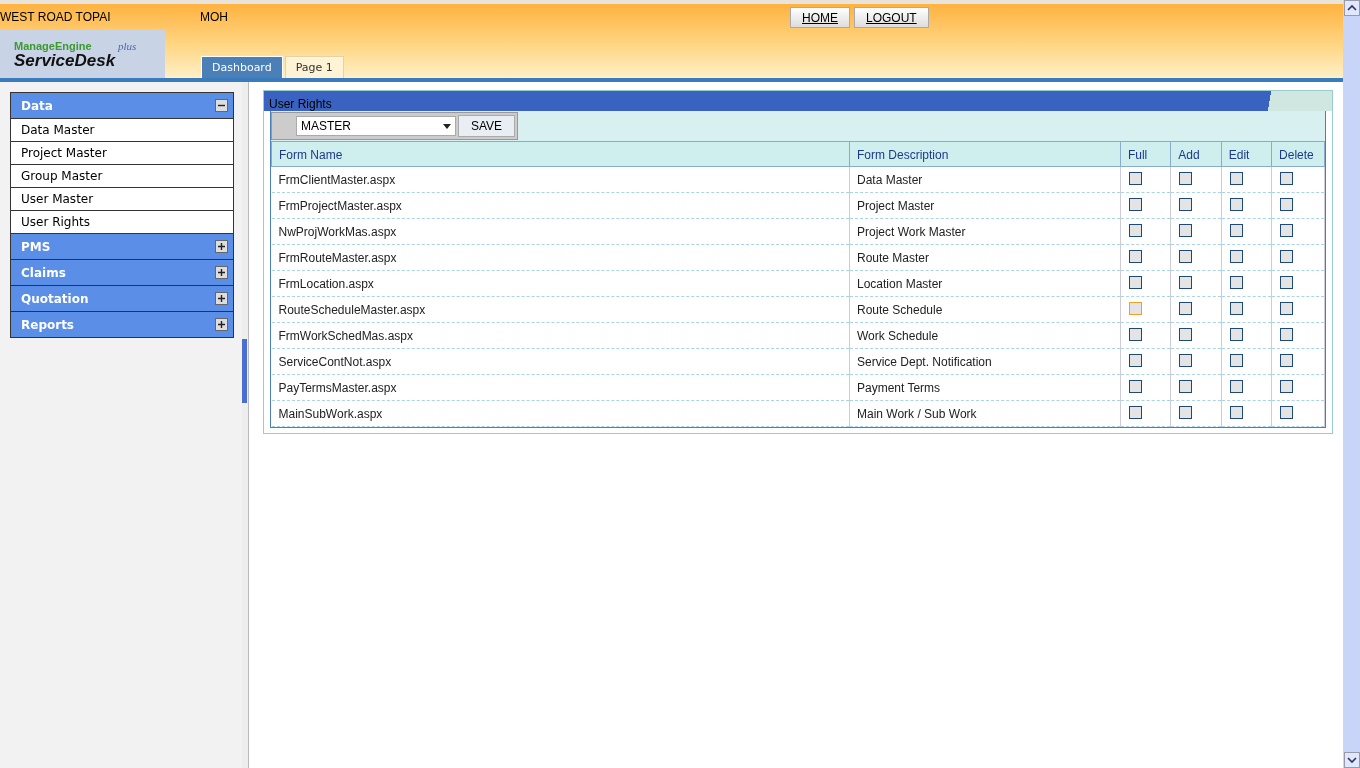 Image resolution: width=1360 pixels, height=768 pixels. What do you see at coordinates (560, 413) in the screenshot?
I see `table-cell: MainSubWork.aspx` at bounding box center [560, 413].